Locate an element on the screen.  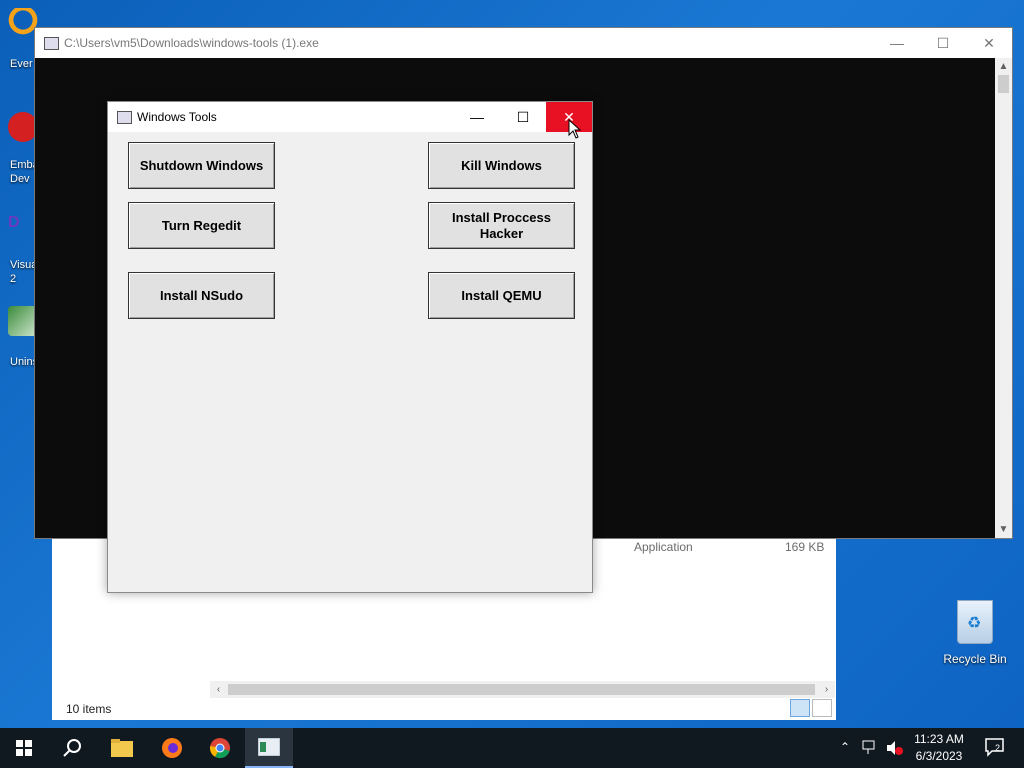
action-center-button: 2 is located at coordinates (995, 748).